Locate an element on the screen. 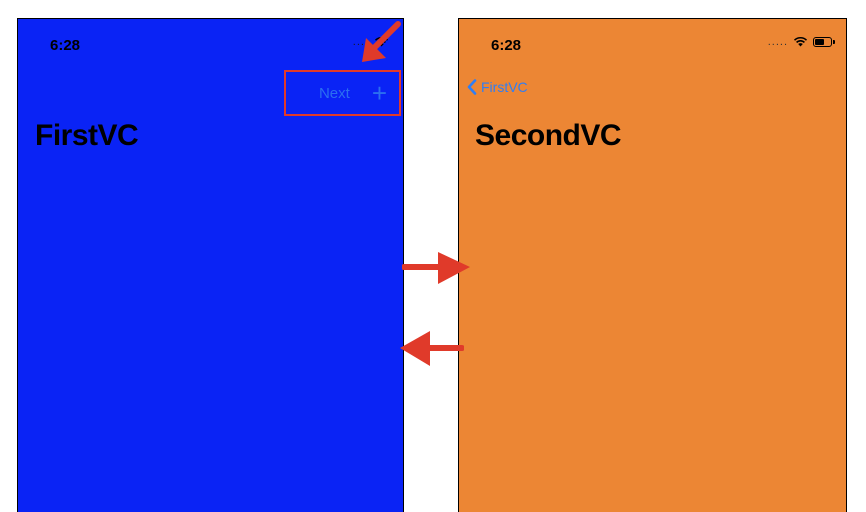  nav-bar-right-items-highlight: Next + is located at coordinates (342, 93).